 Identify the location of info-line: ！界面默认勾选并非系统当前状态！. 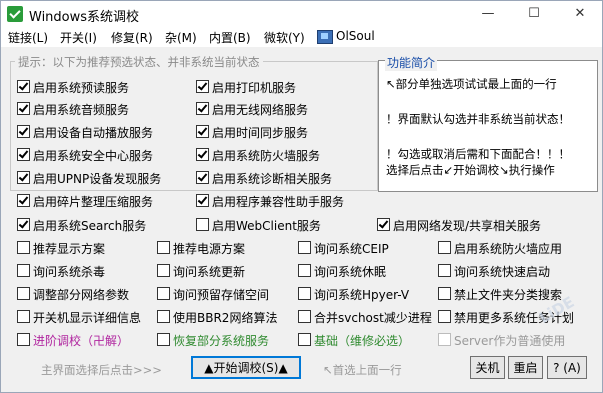
(478, 119).